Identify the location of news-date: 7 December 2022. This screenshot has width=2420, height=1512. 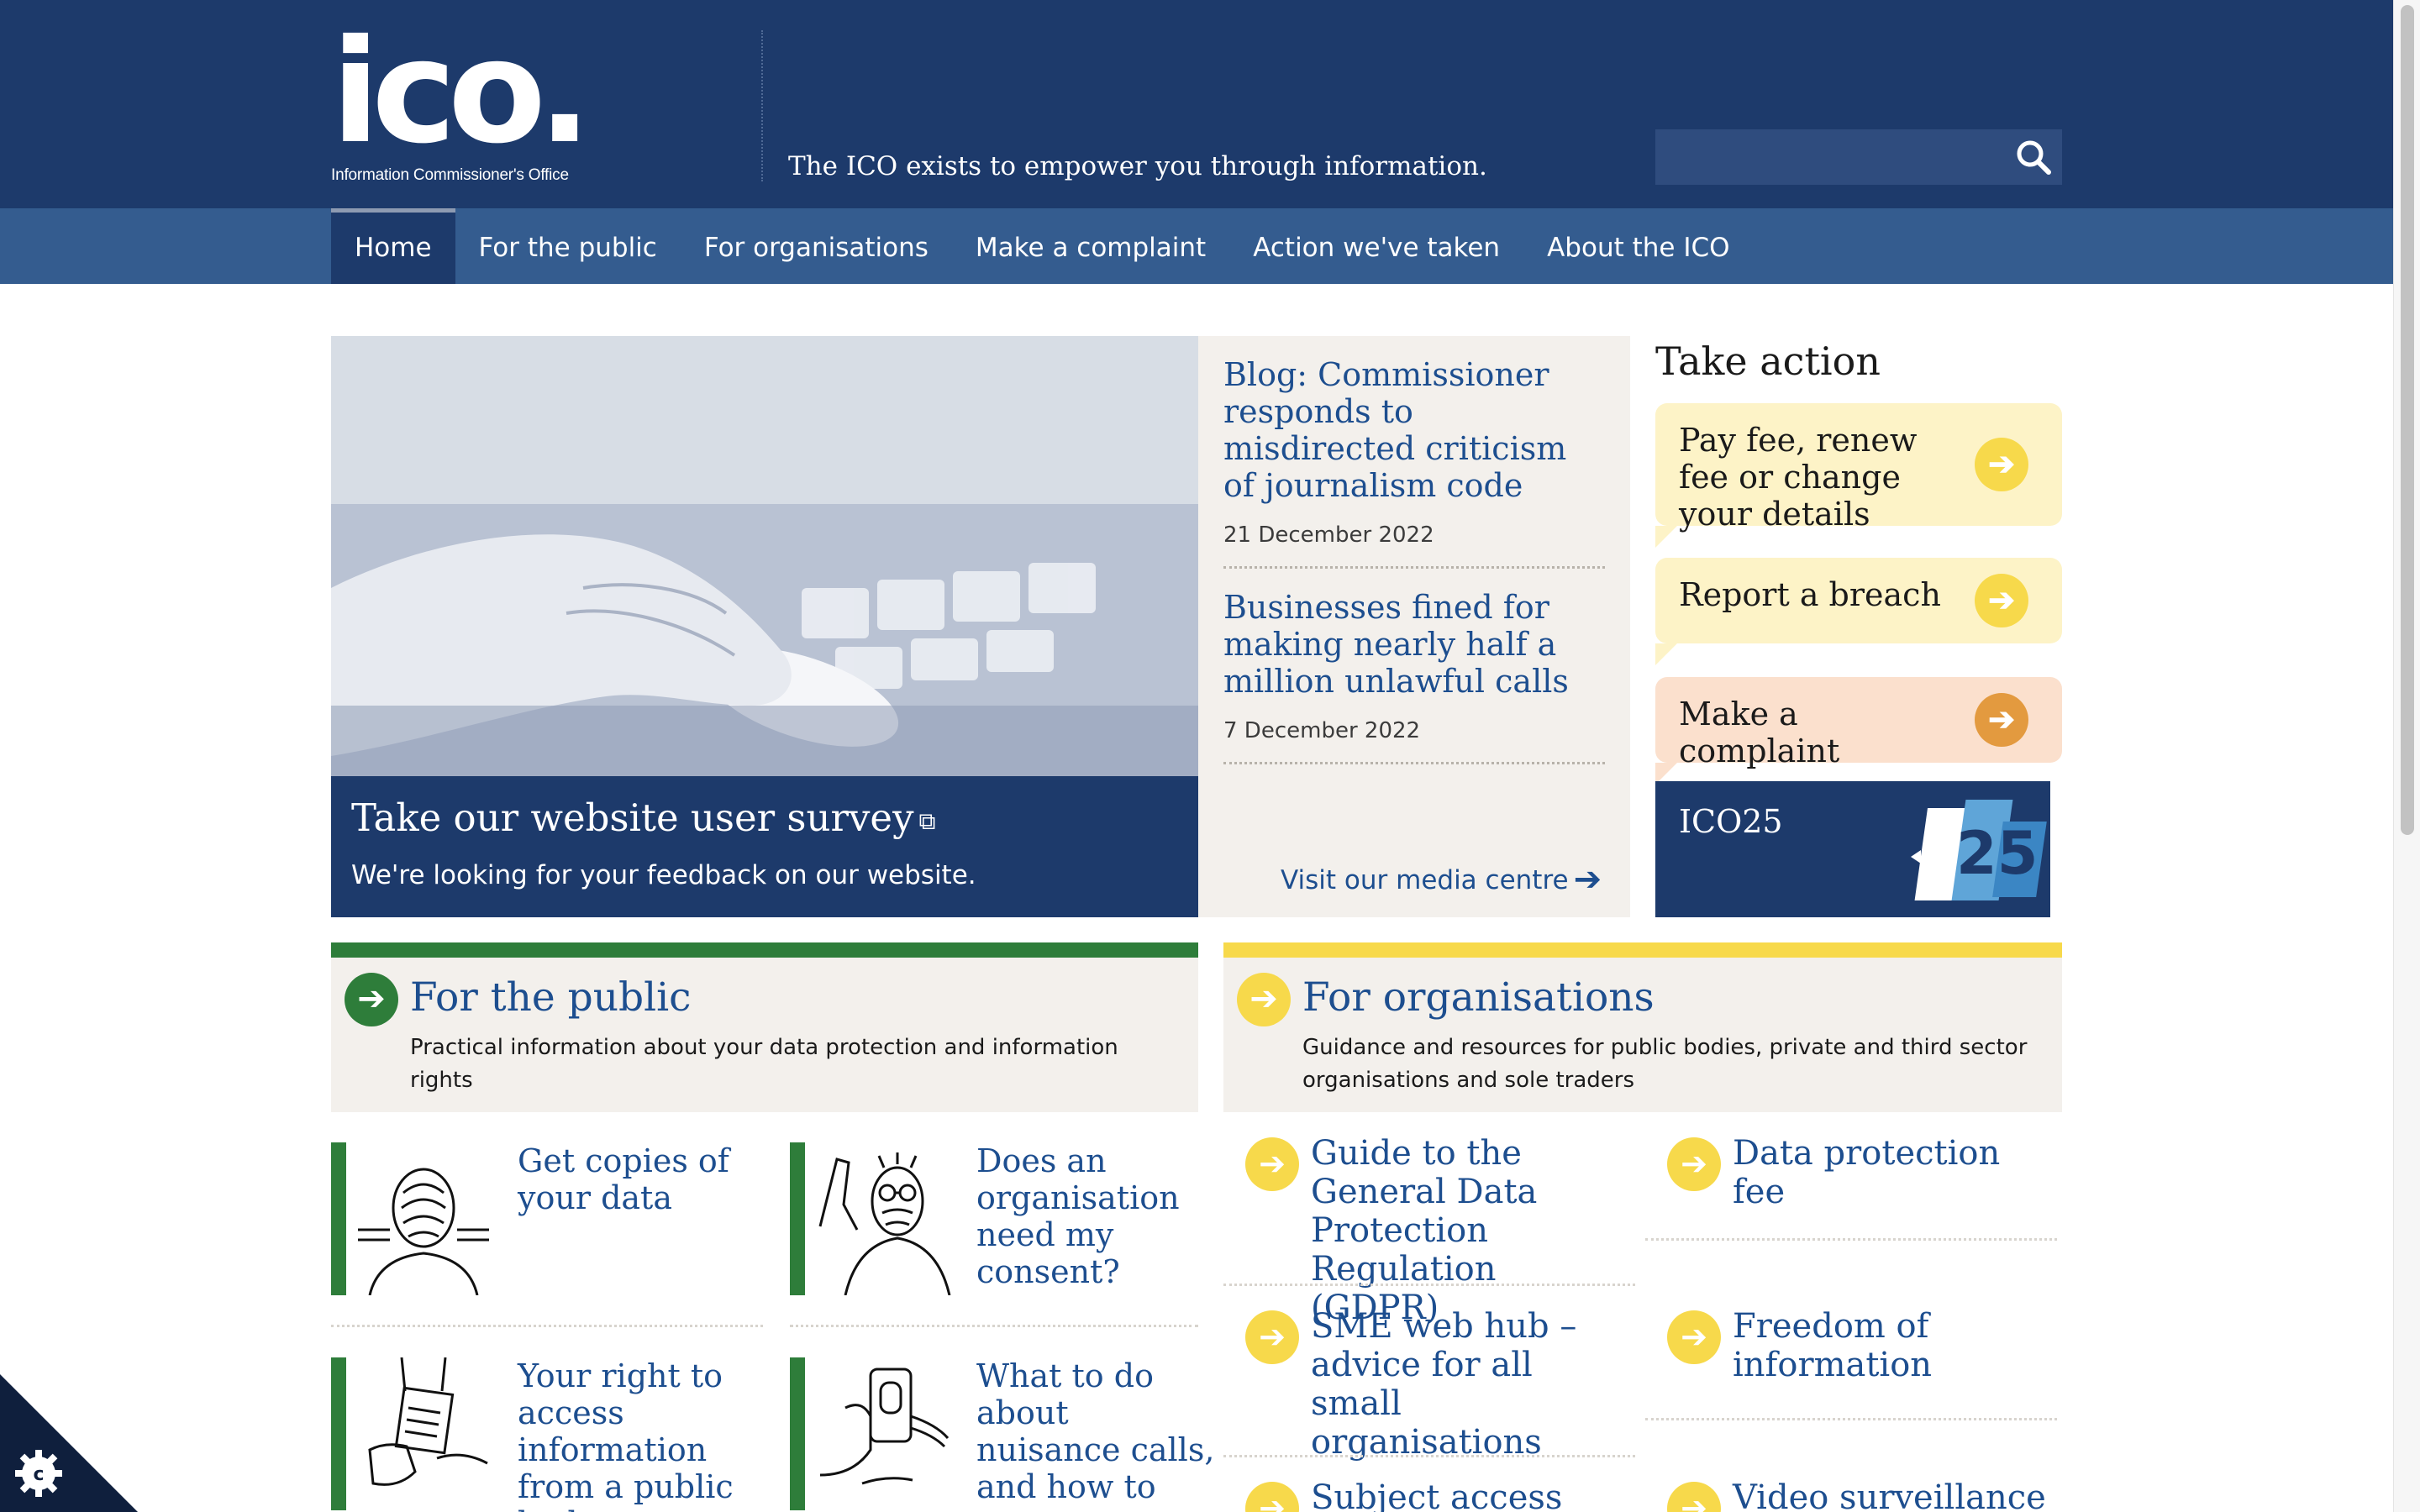
(1322, 730).